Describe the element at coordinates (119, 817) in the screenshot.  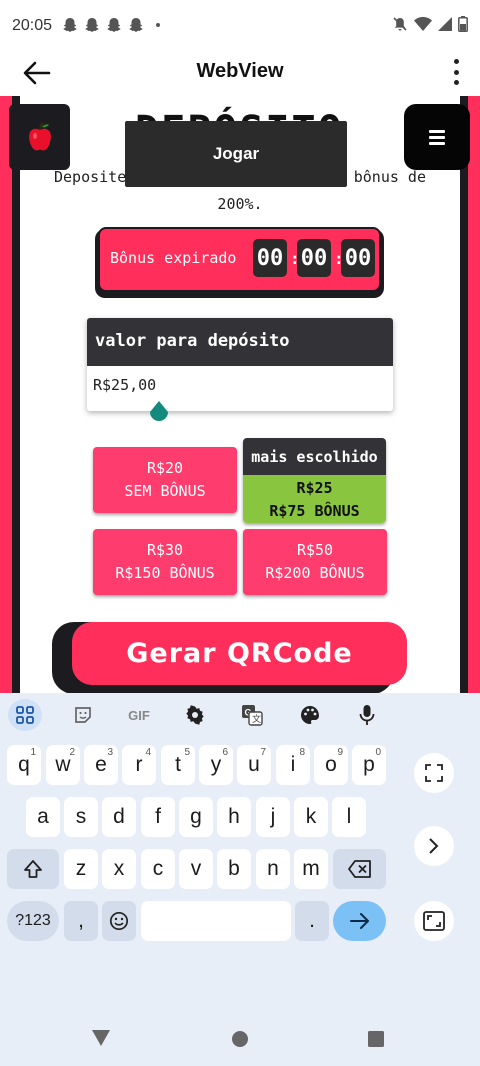
I see `key-d: d` at that location.